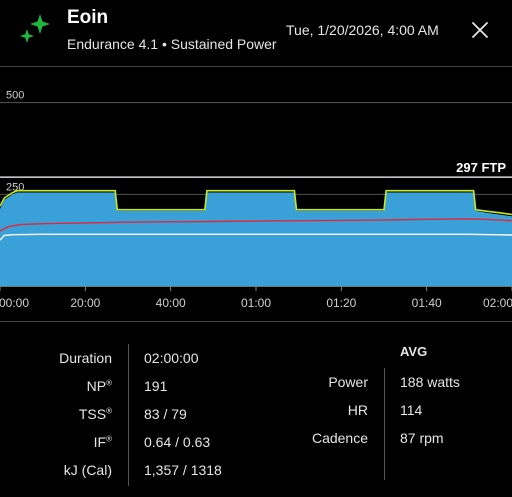 The height and width of the screenshot is (497, 512). Describe the element at coordinates (481, 167) in the screenshot. I see `ftp-label: 297 FTP` at that location.